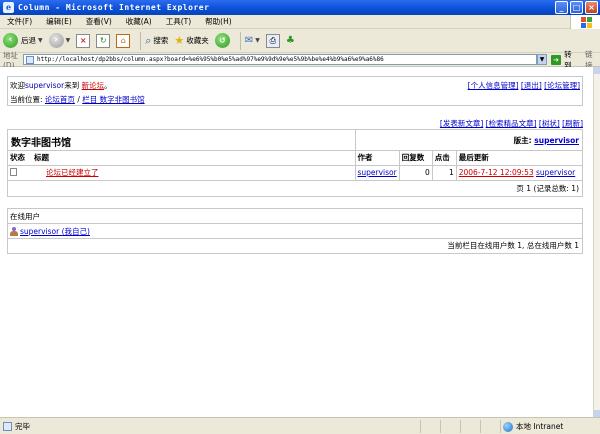 This screenshot has height=434, width=600. I want to click on forward-button: › ▼, so click(59, 40).